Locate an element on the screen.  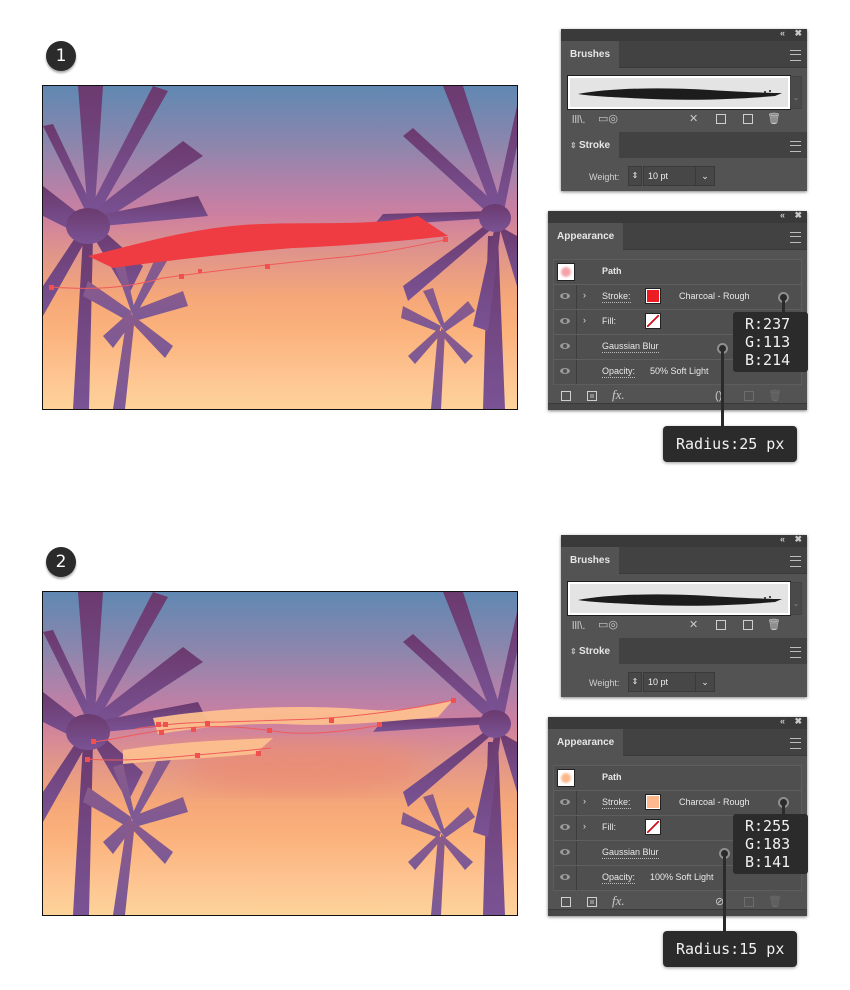
rgb-green: G:113 is located at coordinates (768, 342).